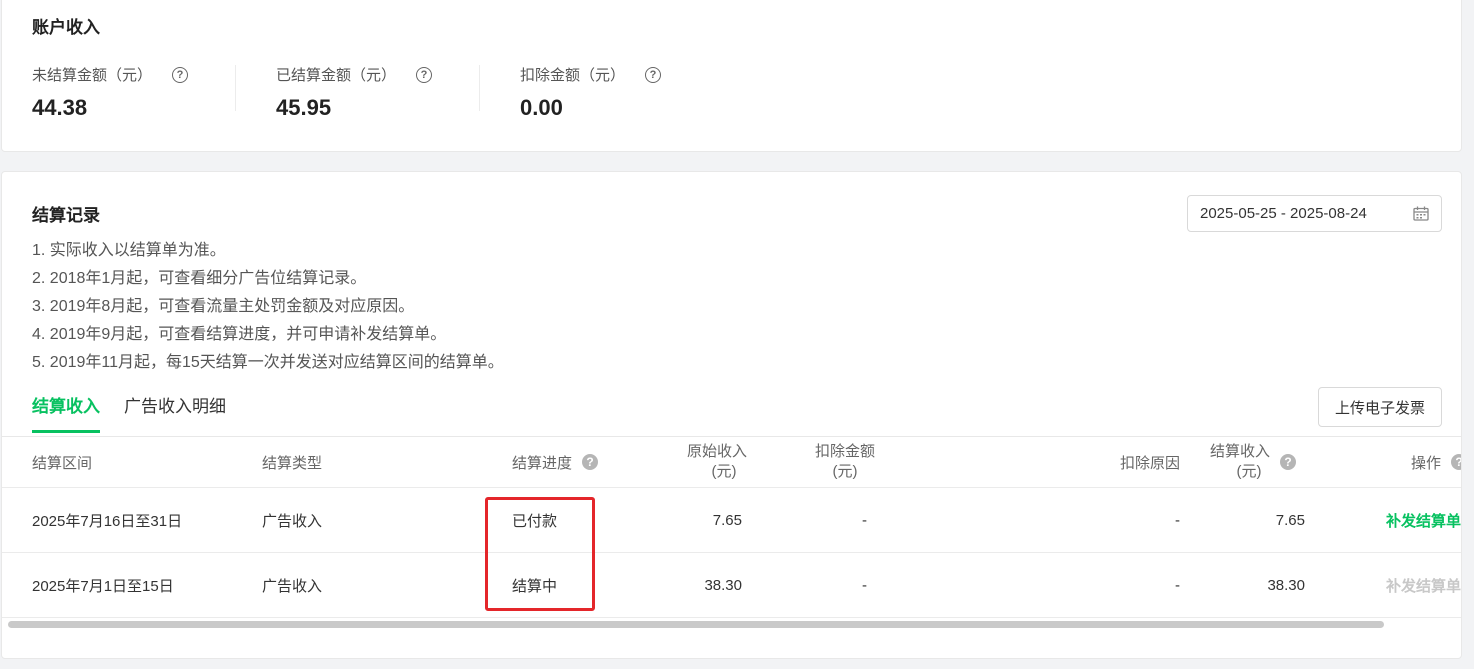  I want to click on stat-settled-value: 45.95, so click(304, 107).